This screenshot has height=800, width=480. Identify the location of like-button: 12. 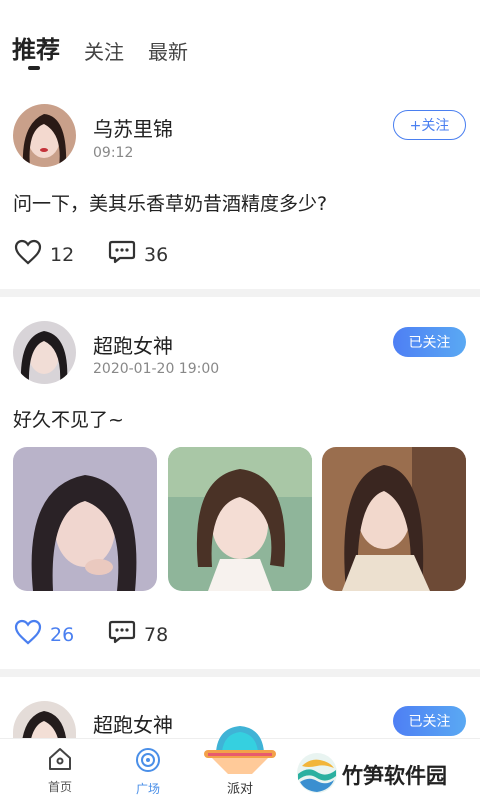
(44, 254).